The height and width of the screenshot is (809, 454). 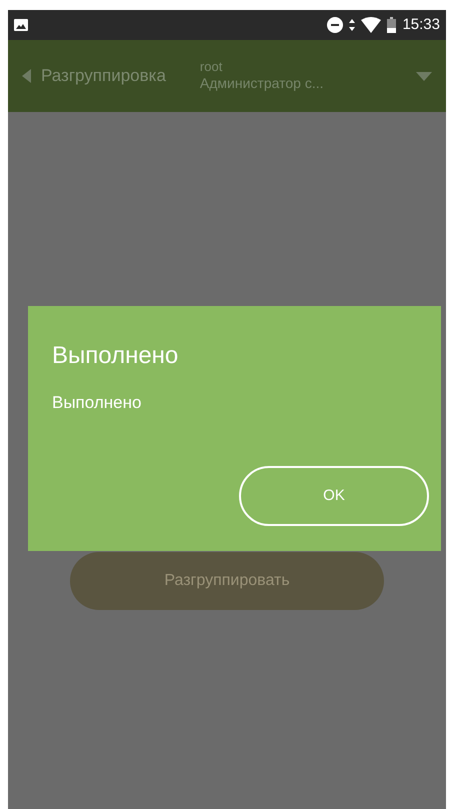 I want to click on dialog-message: Выполнено, so click(x=97, y=403).